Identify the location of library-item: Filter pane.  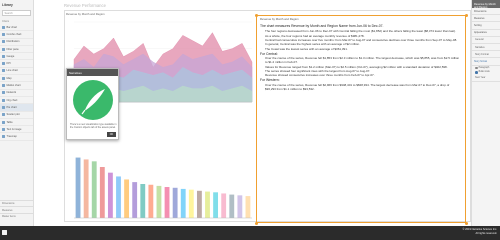
(16, 50).